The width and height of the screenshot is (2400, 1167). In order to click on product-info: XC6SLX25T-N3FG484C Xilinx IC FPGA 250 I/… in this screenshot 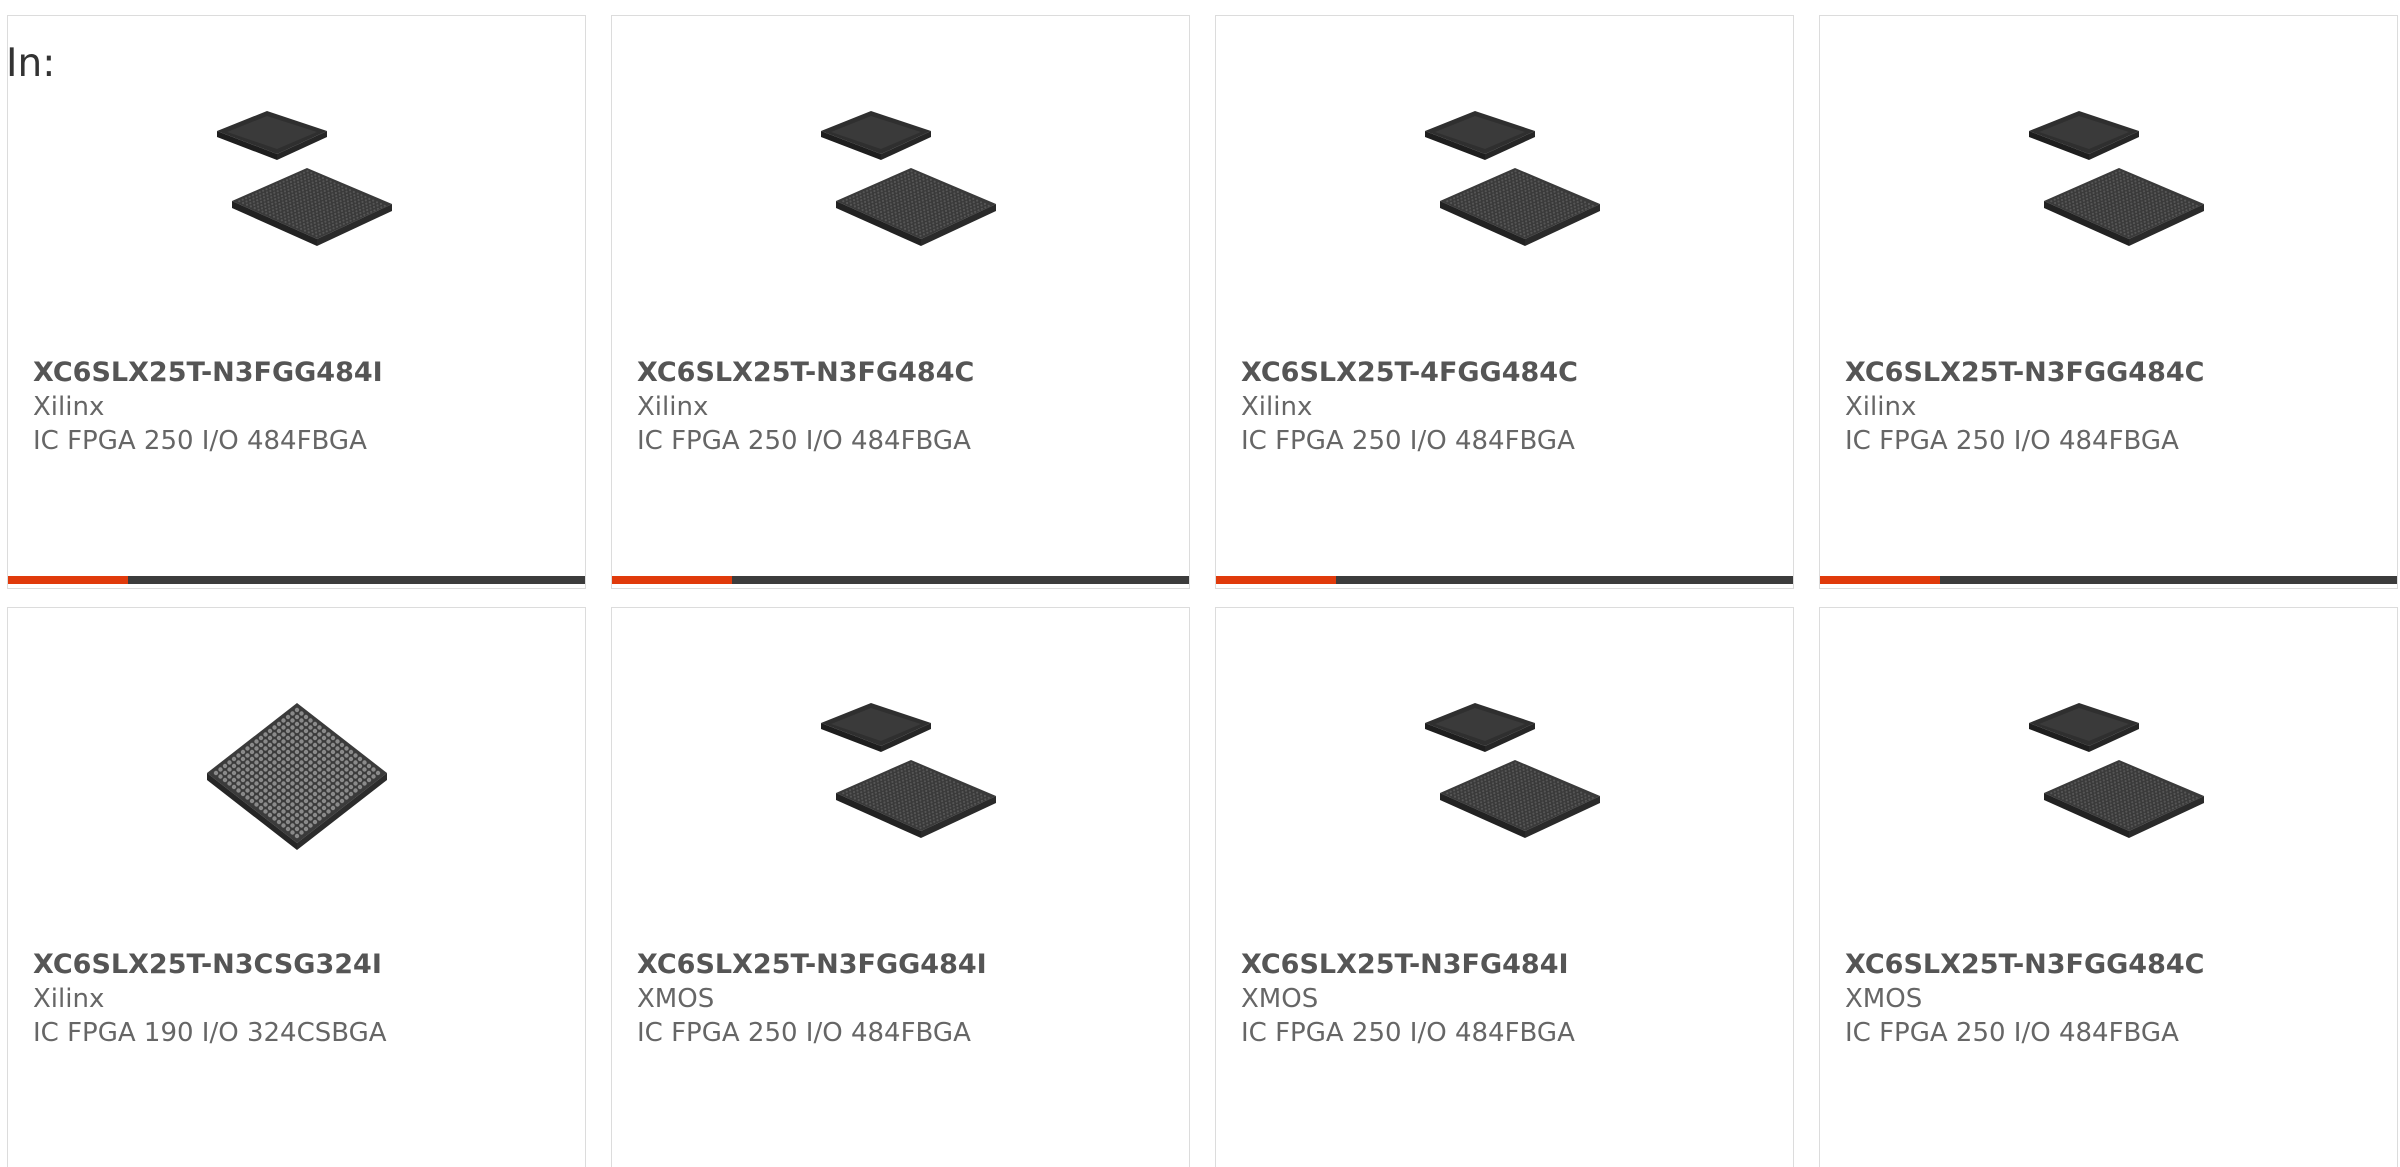, I will do `click(908, 407)`.